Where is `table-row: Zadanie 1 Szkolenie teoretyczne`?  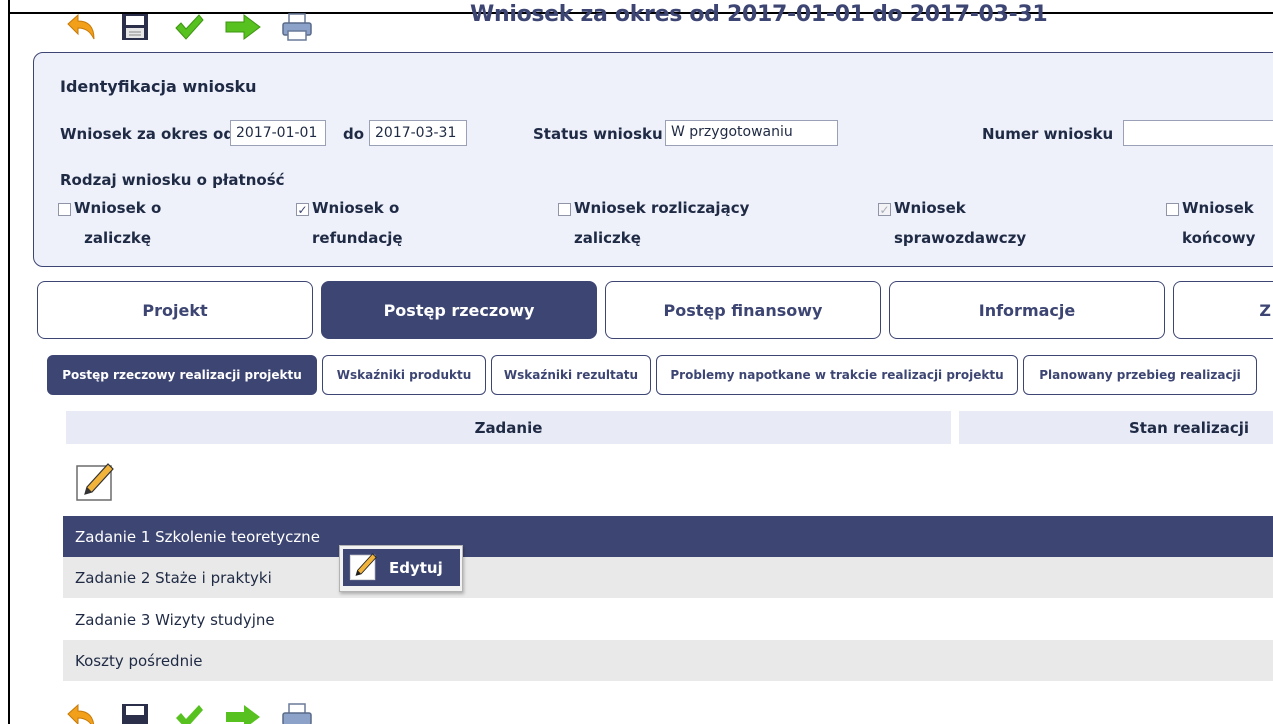 table-row: Zadanie 1 Szkolenie teoretyczne is located at coordinates (668, 536).